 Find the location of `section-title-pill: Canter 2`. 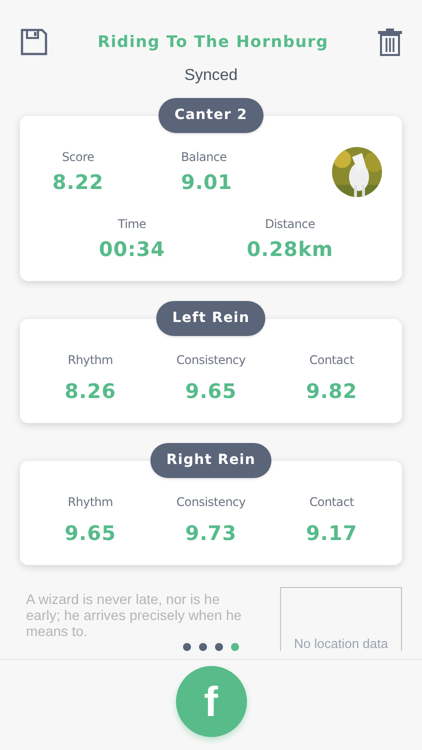

section-title-pill: Canter 2 is located at coordinates (211, 115).